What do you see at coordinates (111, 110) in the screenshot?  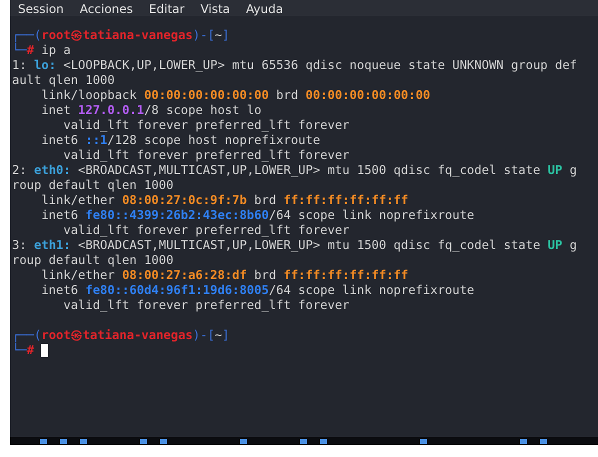 I see `ipv4-address: 127.0.0.1` at bounding box center [111, 110].